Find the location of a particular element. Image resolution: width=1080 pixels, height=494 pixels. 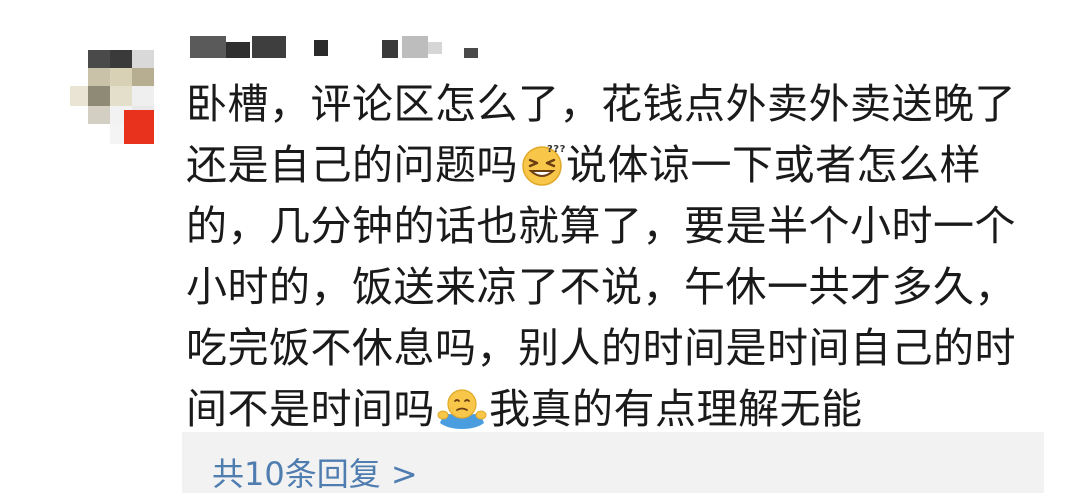

username-censored is located at coordinates (340, 48).